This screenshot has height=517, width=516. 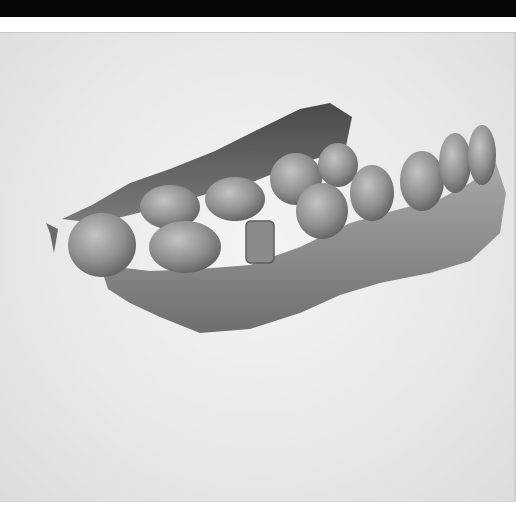 I want to click on scan-artifact, so click(x=52, y=238).